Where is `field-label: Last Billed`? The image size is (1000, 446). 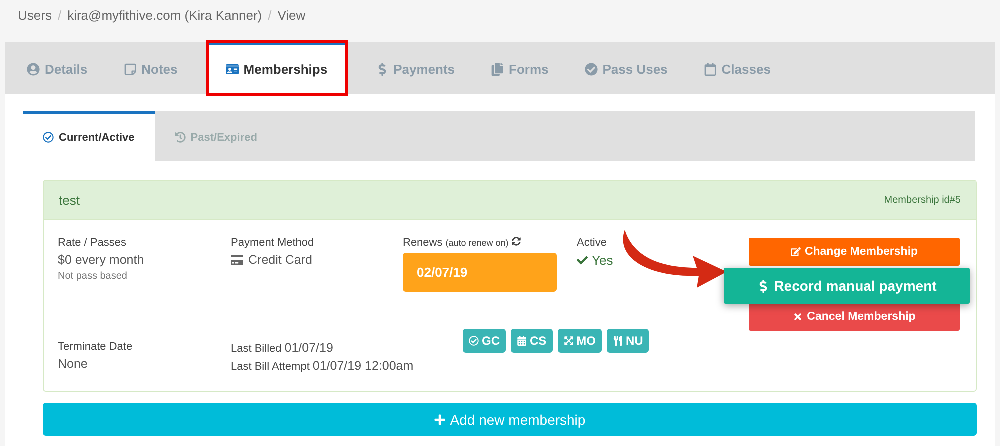 field-label: Last Billed is located at coordinates (256, 349).